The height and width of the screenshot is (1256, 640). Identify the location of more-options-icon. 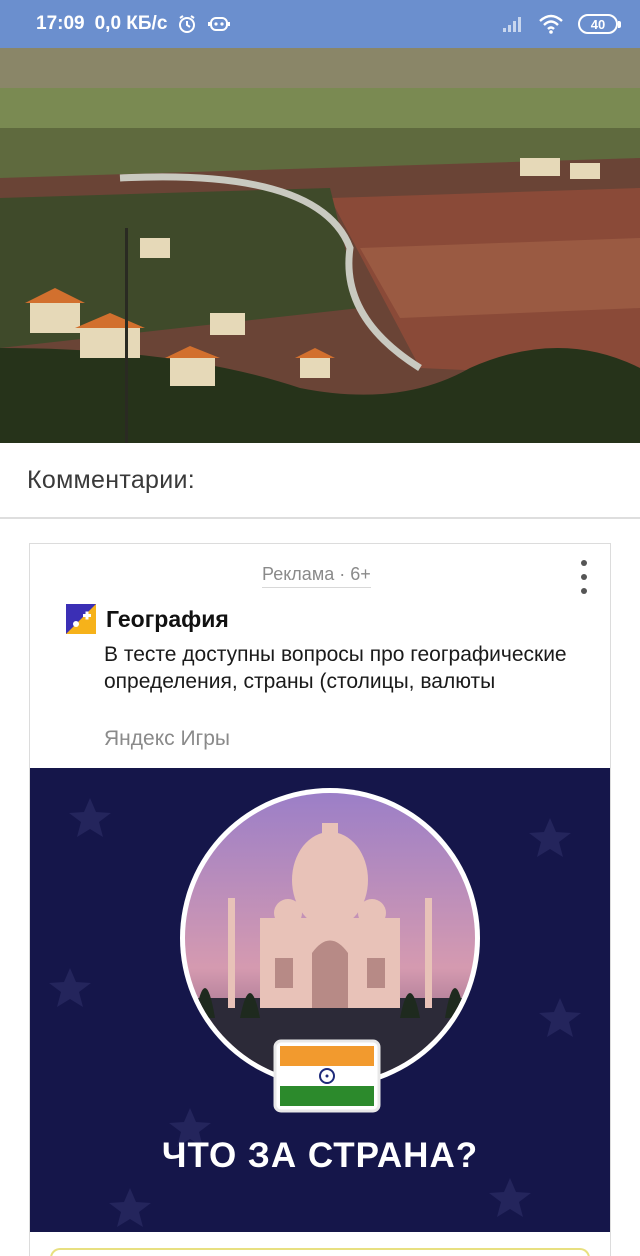
(584, 577).